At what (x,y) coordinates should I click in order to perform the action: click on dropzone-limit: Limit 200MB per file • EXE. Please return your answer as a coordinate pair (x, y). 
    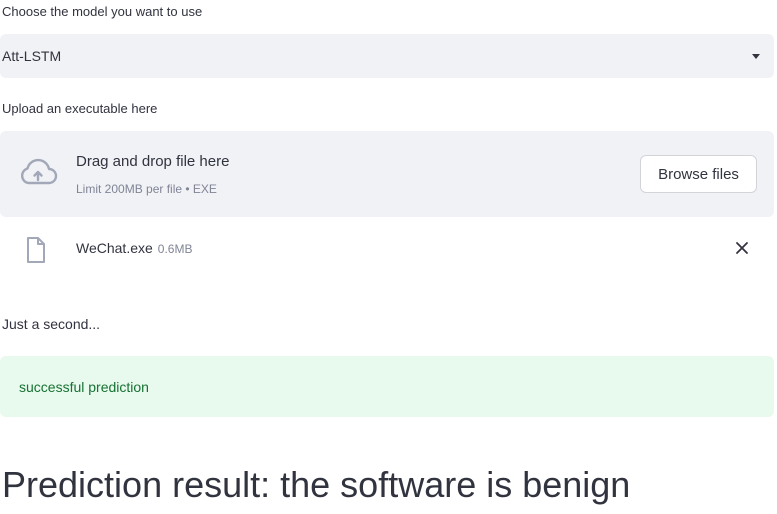
    Looking at the image, I should click on (146, 189).